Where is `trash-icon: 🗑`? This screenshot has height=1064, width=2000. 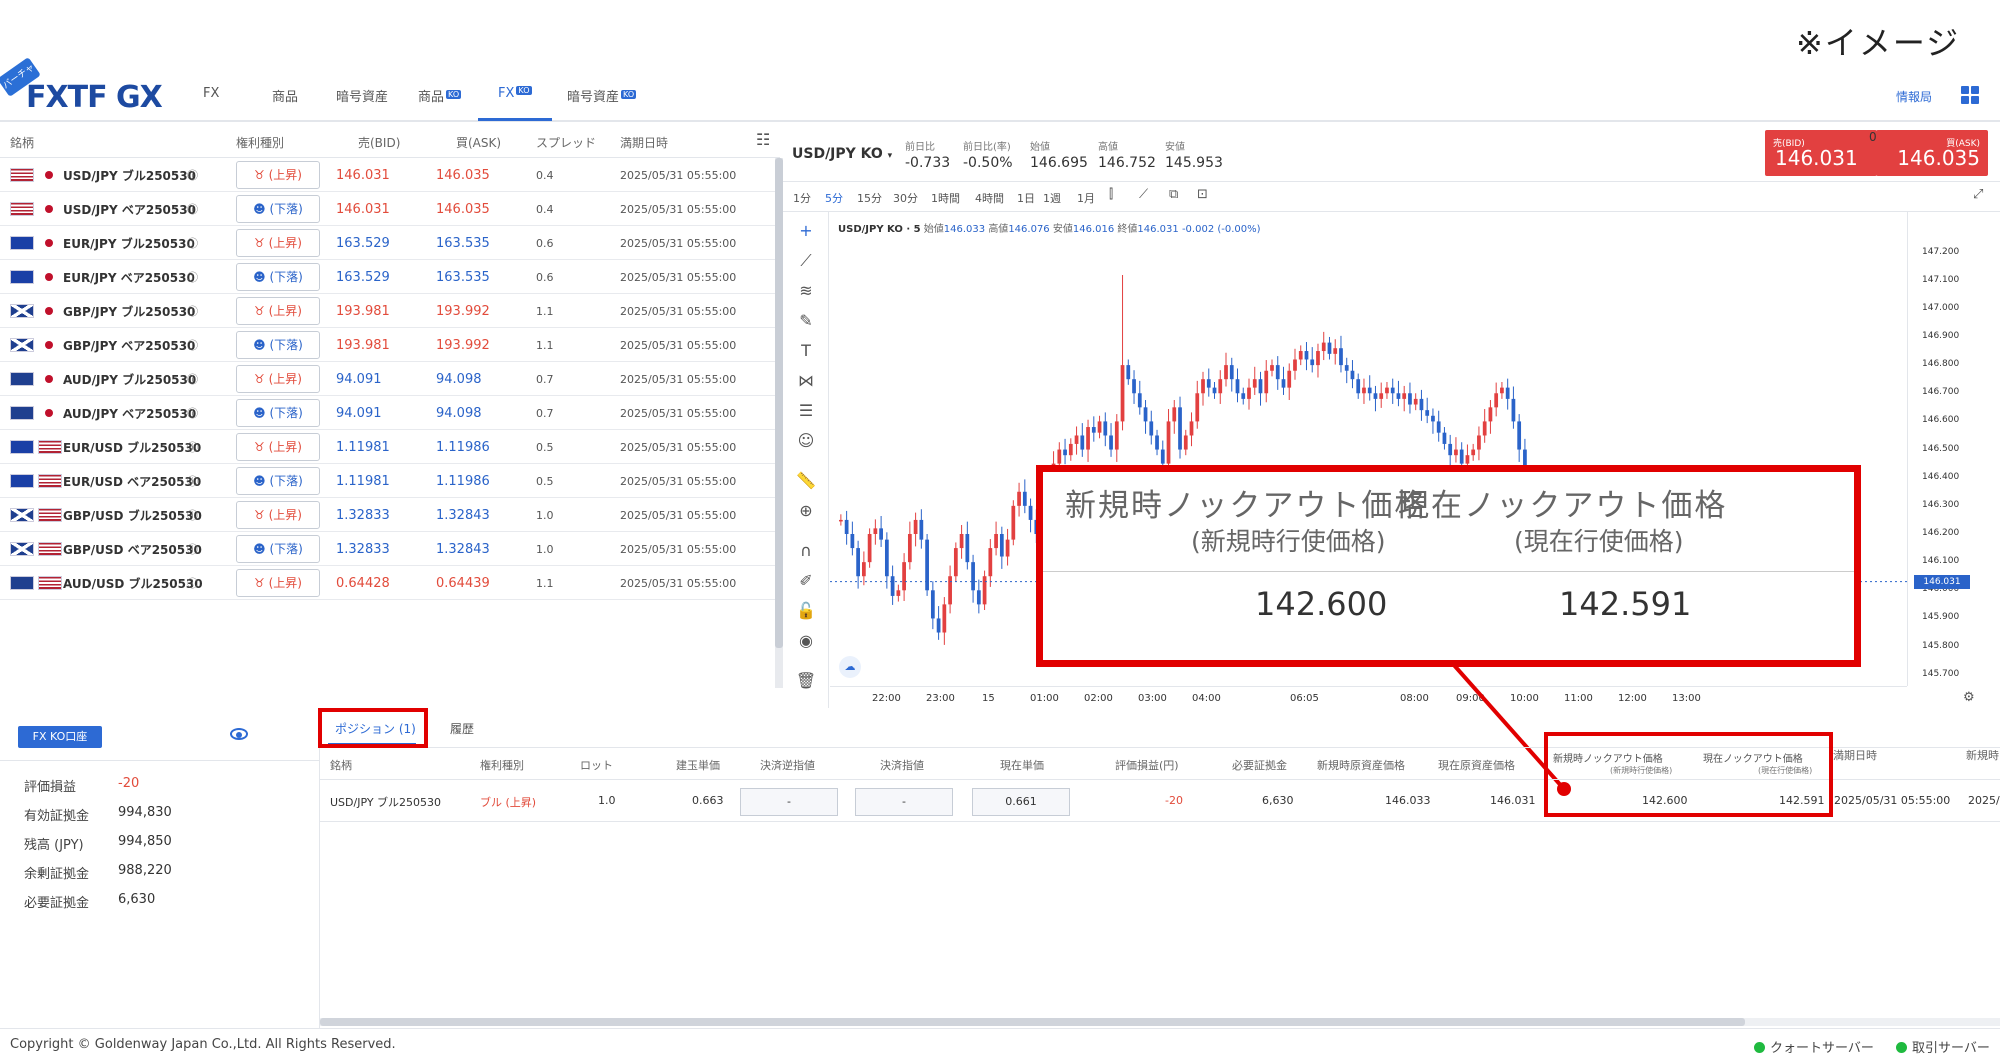 trash-icon: 🗑 is located at coordinates (806, 681).